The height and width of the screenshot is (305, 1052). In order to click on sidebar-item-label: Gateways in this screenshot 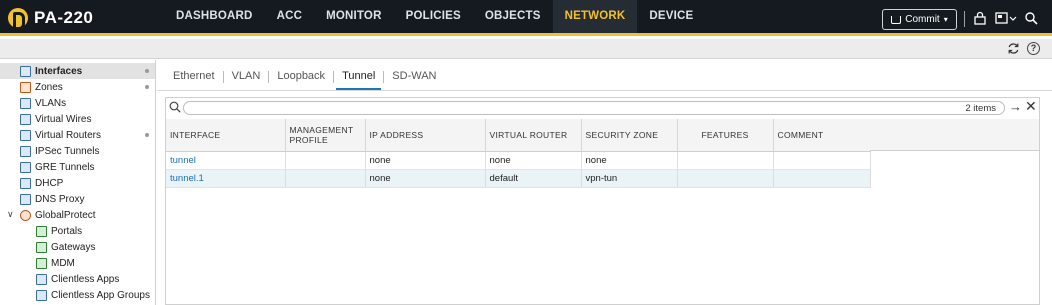, I will do `click(73, 247)`.